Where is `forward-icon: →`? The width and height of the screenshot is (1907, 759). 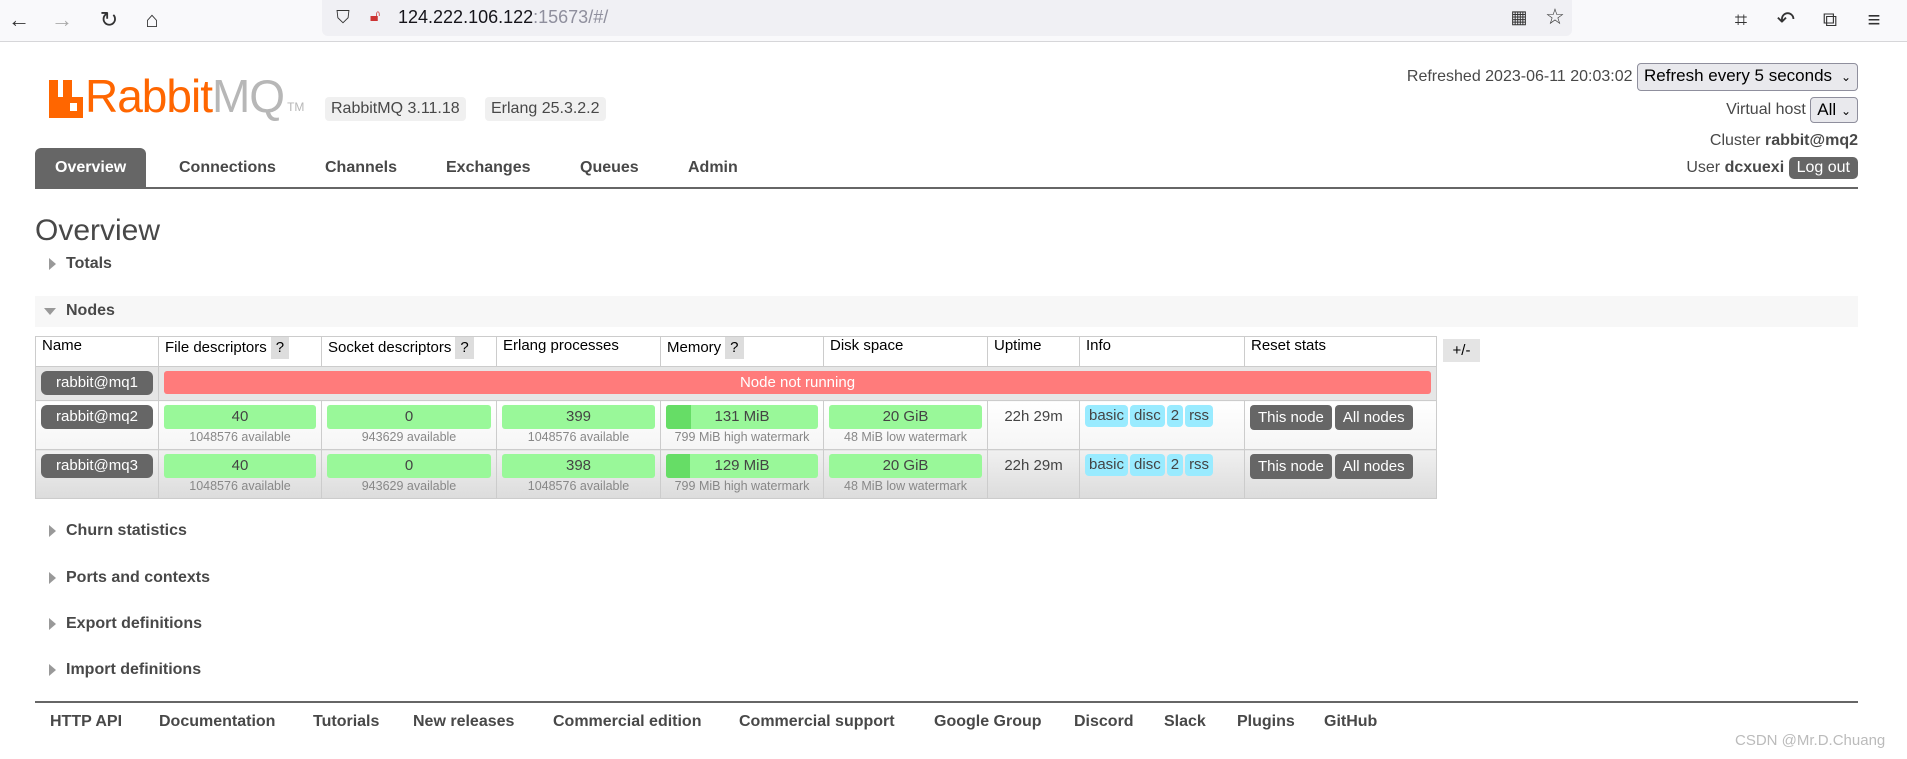 forward-icon: → is located at coordinates (62, 20).